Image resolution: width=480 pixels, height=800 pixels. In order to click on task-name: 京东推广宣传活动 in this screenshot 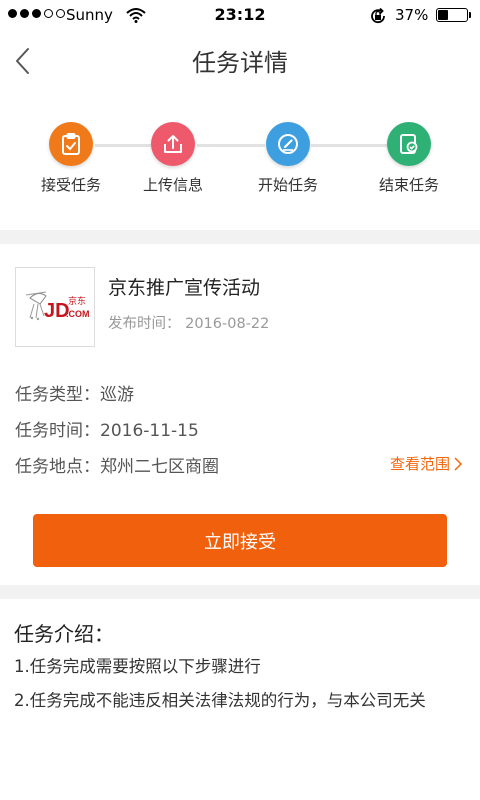, I will do `click(184, 288)`.